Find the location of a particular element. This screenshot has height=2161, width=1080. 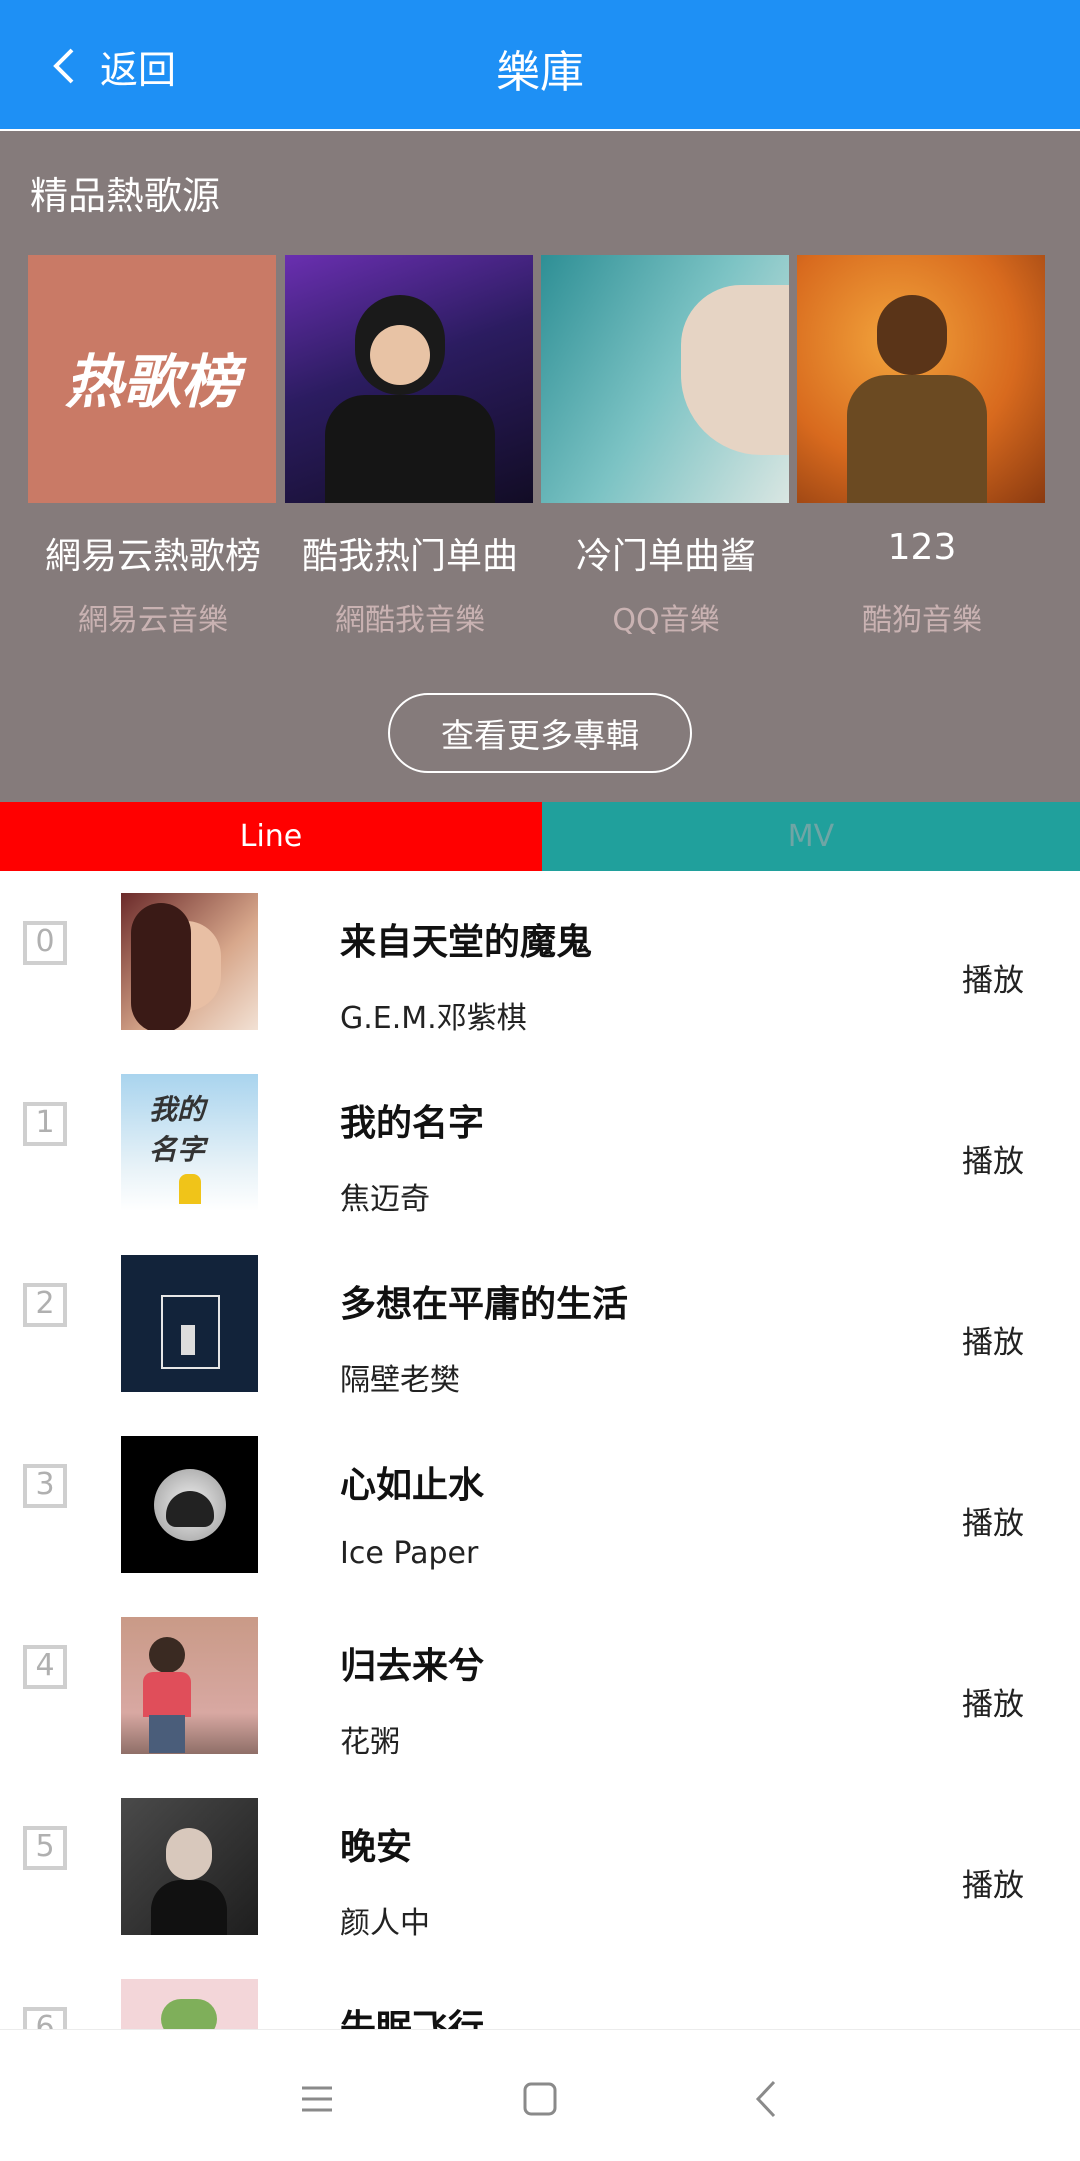

song-title: 来自天堂的魔鬼 is located at coordinates (466, 942).